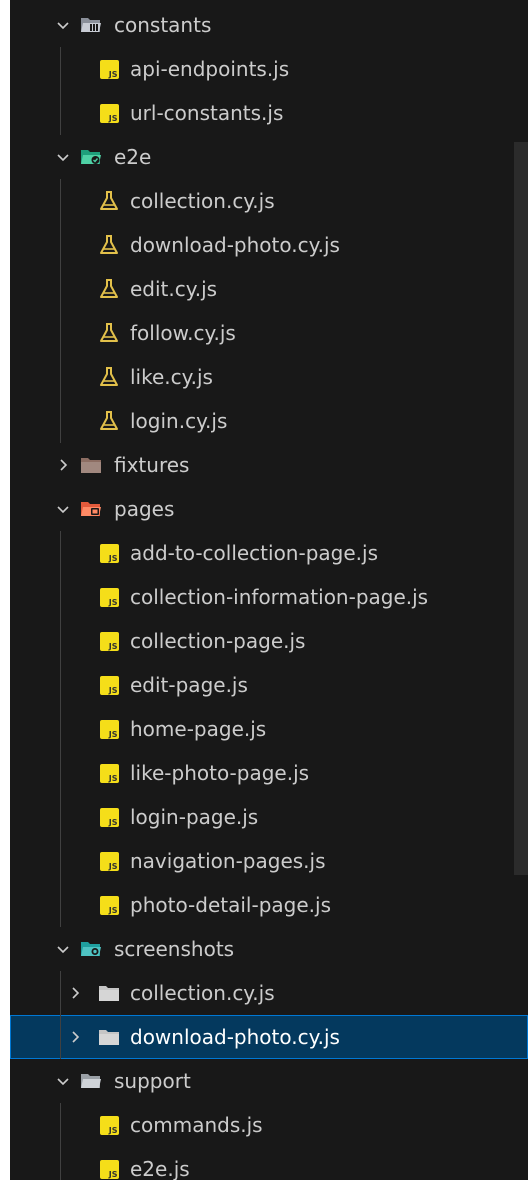 This screenshot has width=528, height=1189. Describe the element at coordinates (269, 685) in the screenshot. I see `tree-file-row: edit-page.js` at that location.